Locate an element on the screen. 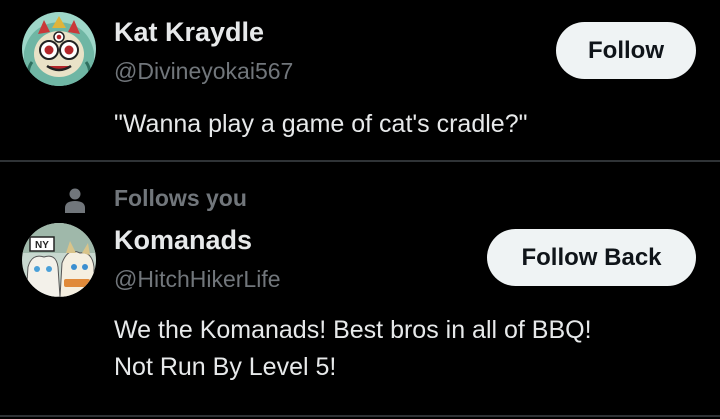  display-name: Kat Kraydle is located at coordinates (189, 32).